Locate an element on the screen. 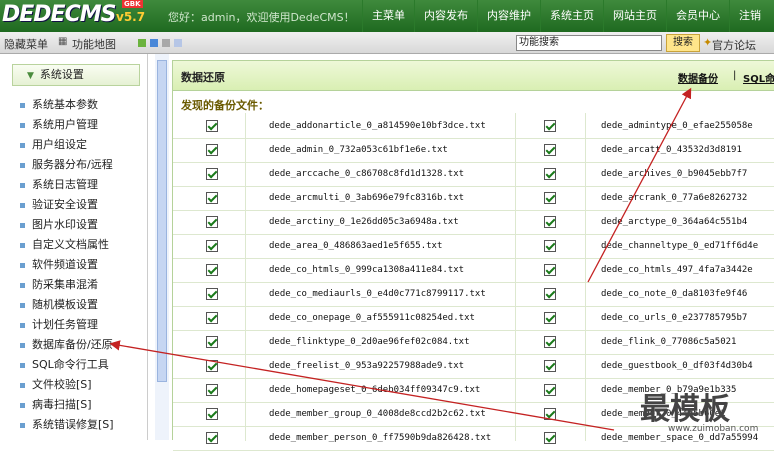 The width and height of the screenshot is (774, 451). backup-filename: dede_area_0_486863aed1e5f655.txt is located at coordinates (356, 246).